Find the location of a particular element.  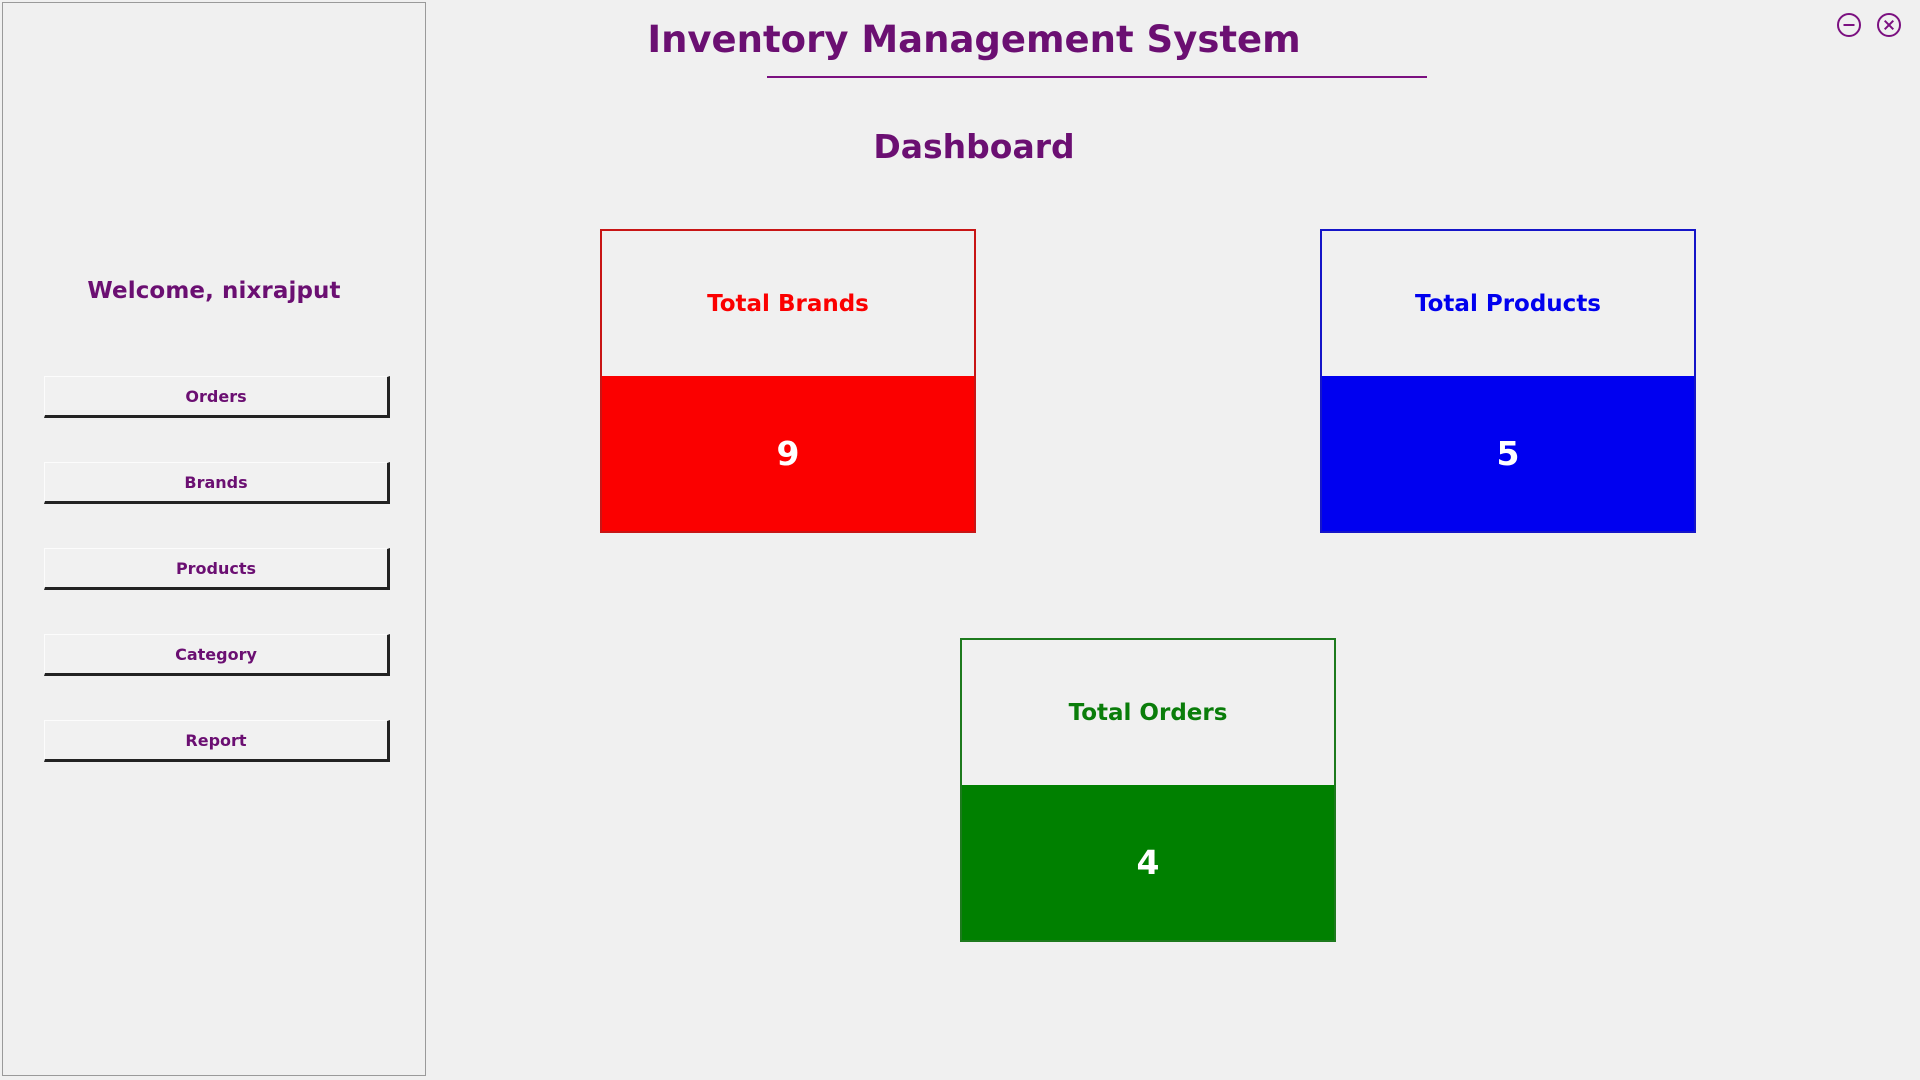

sidebar-item-report: Report is located at coordinates (217, 741).